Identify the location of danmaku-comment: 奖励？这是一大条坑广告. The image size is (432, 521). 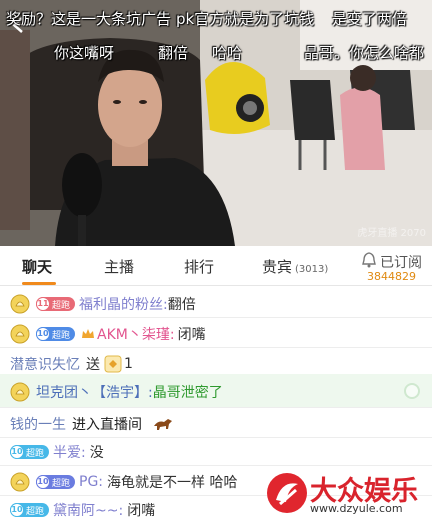
(89, 19).